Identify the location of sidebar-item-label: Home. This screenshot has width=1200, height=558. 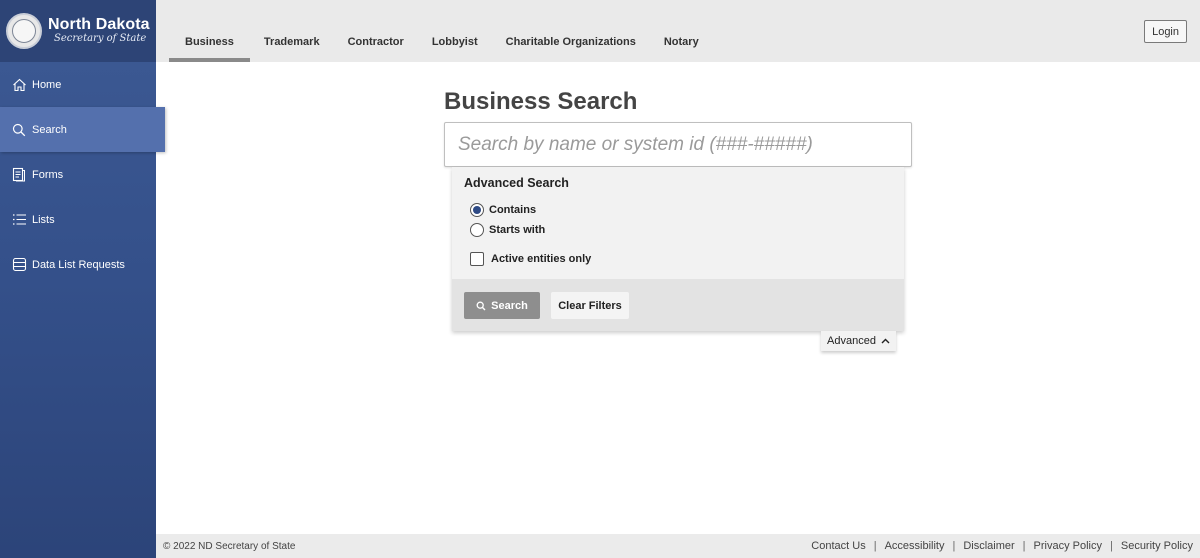
(47, 84).